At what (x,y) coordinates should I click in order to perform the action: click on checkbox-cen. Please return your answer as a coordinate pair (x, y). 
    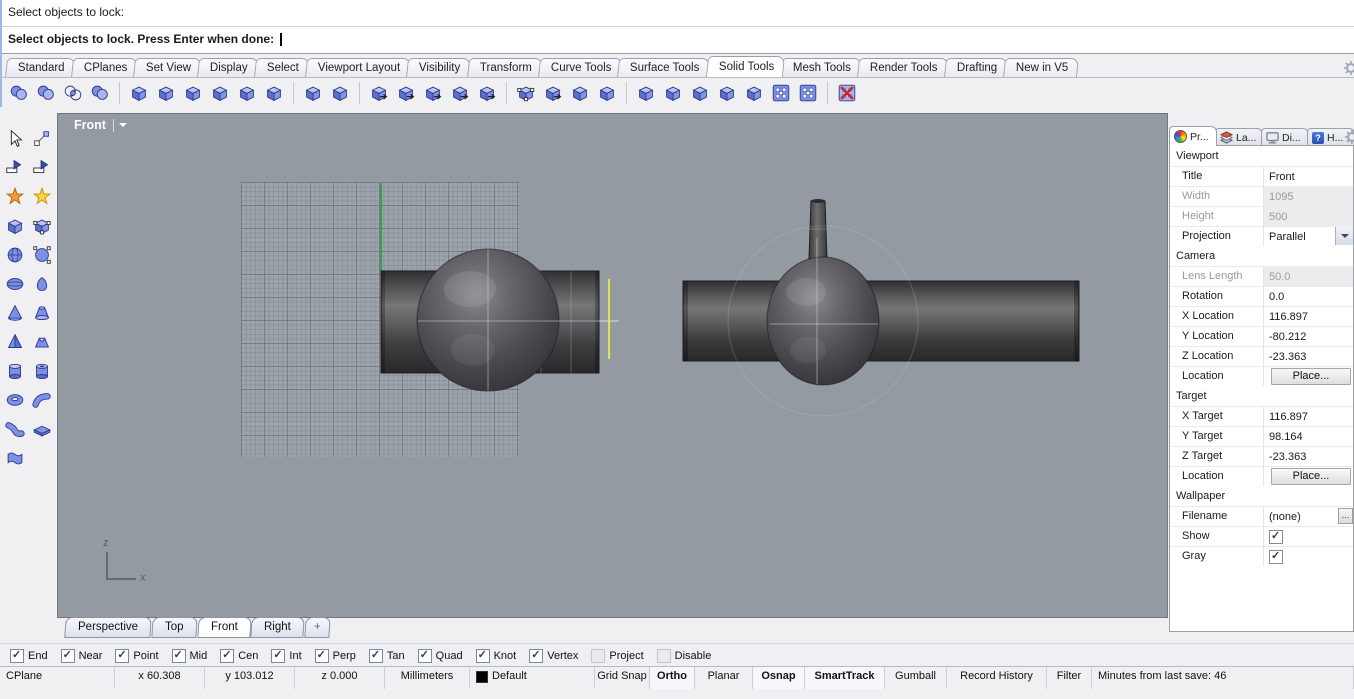
    Looking at the image, I should click on (227, 655).